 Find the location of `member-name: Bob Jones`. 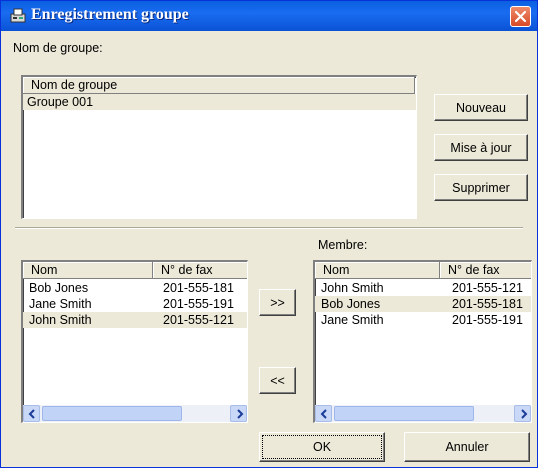

member-name: Bob Jones is located at coordinates (351, 304).